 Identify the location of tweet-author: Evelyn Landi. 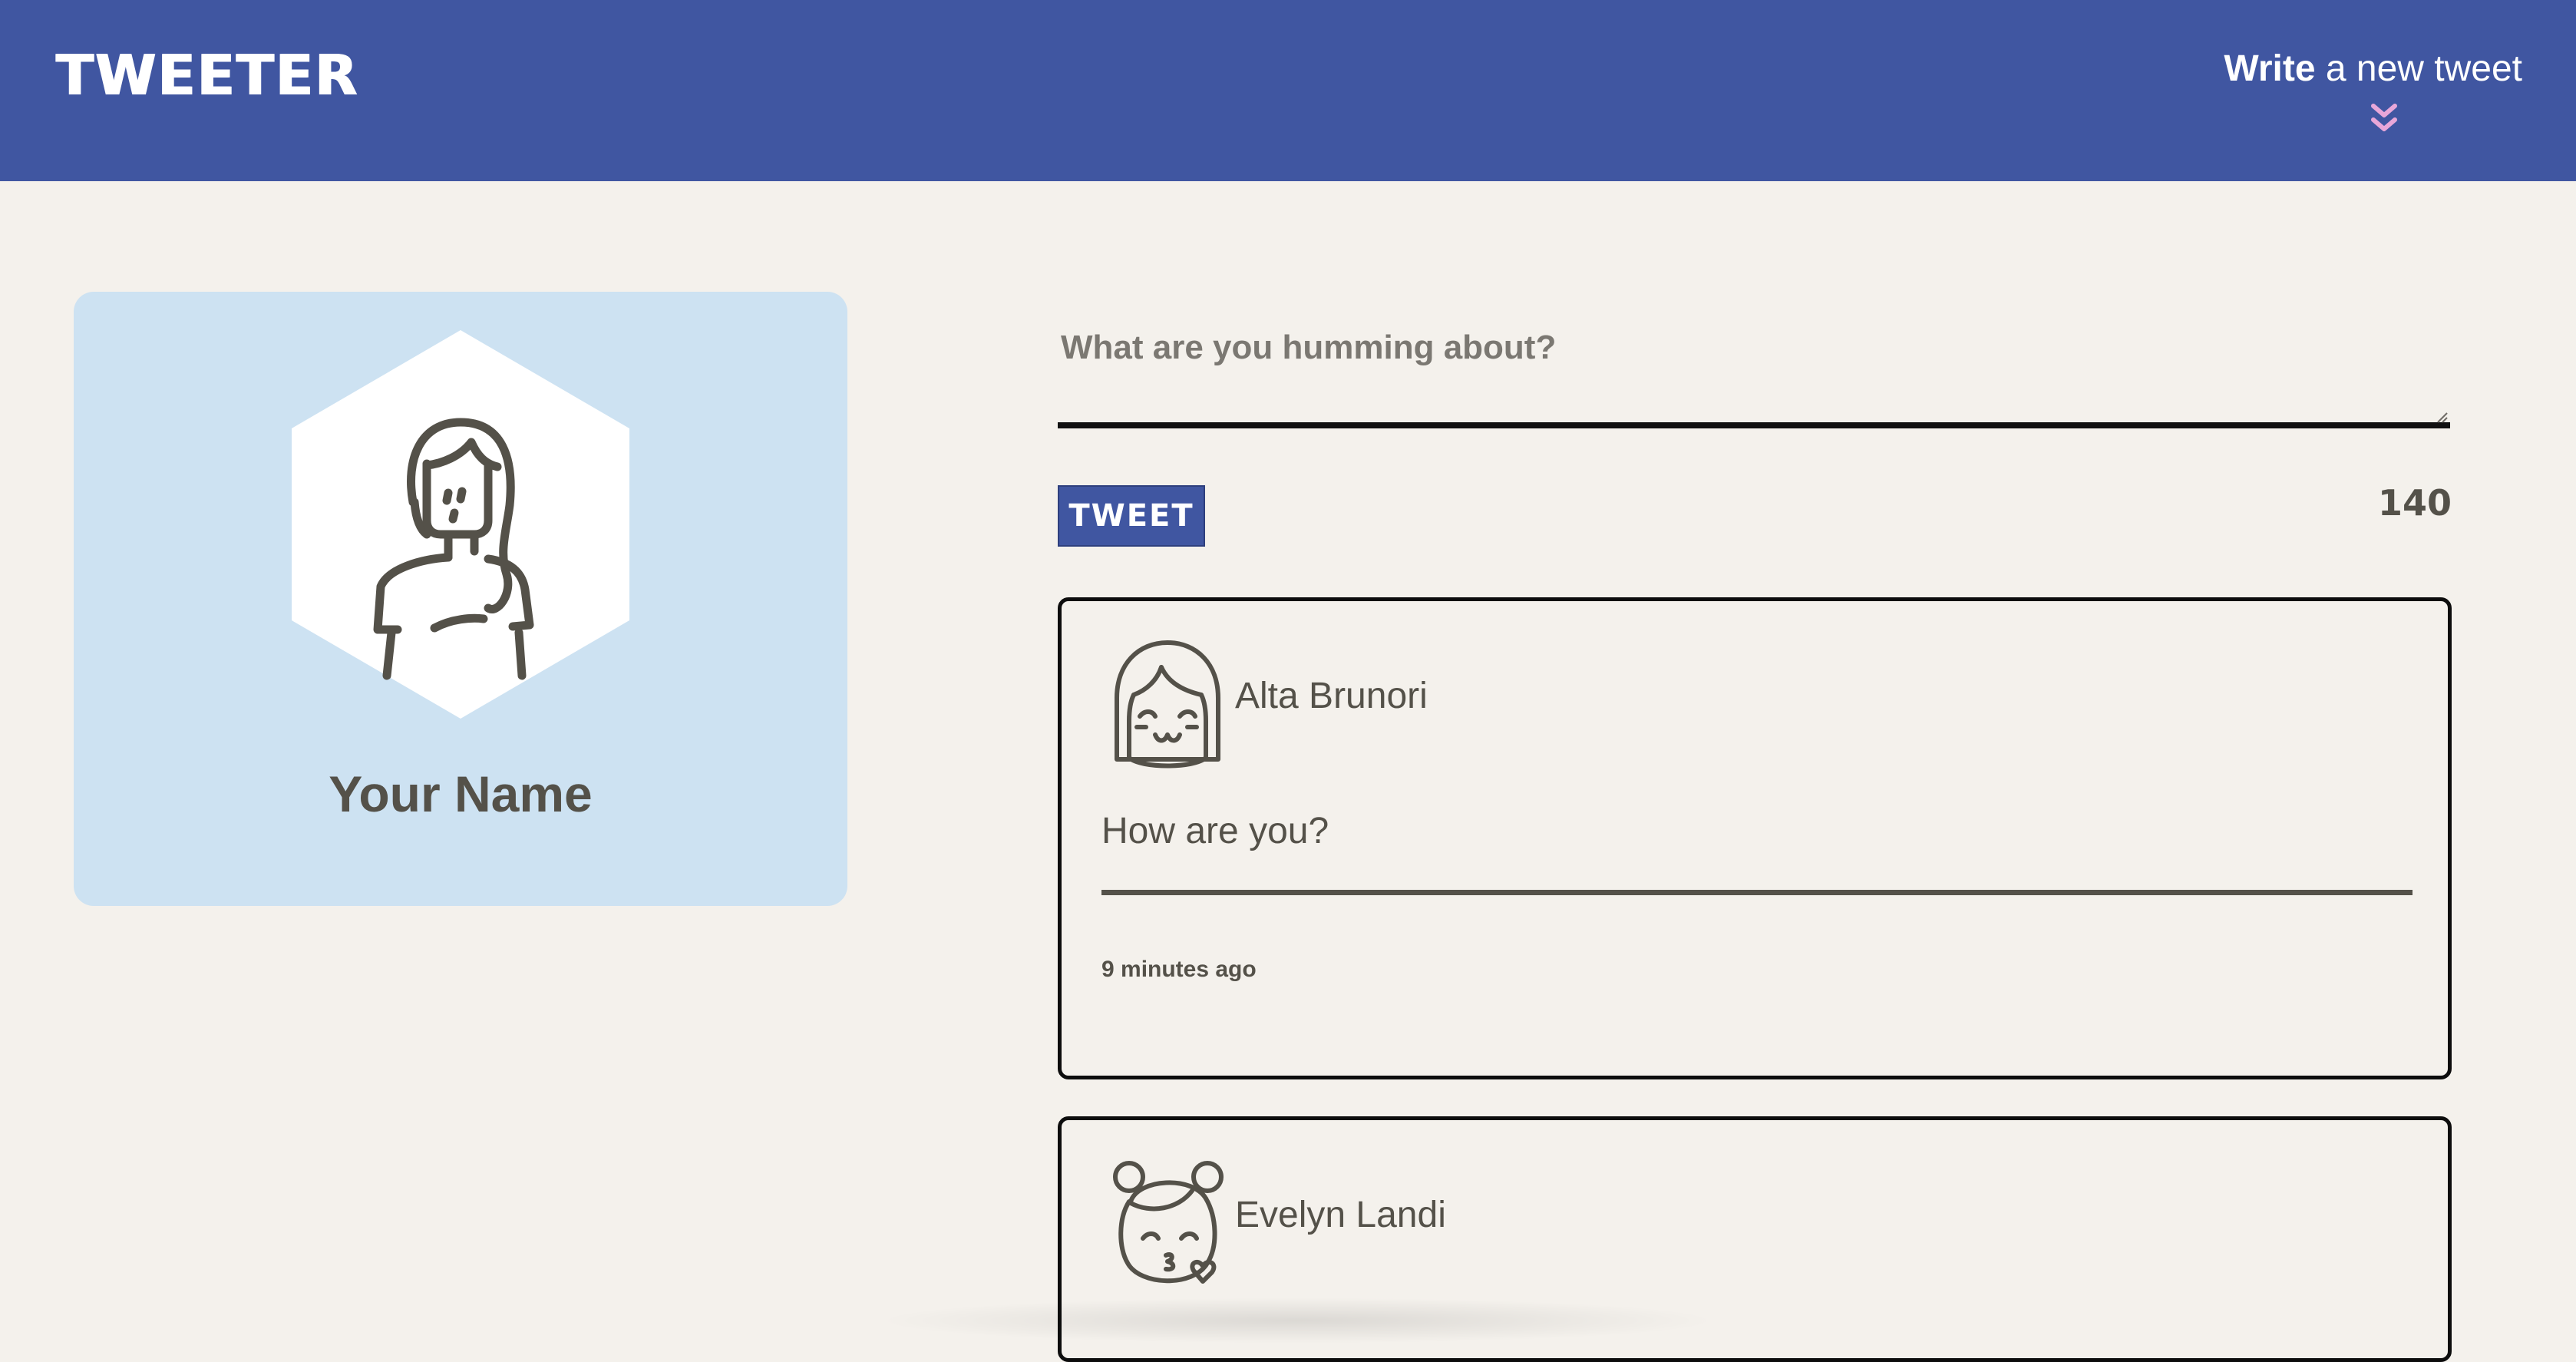
(1340, 1215).